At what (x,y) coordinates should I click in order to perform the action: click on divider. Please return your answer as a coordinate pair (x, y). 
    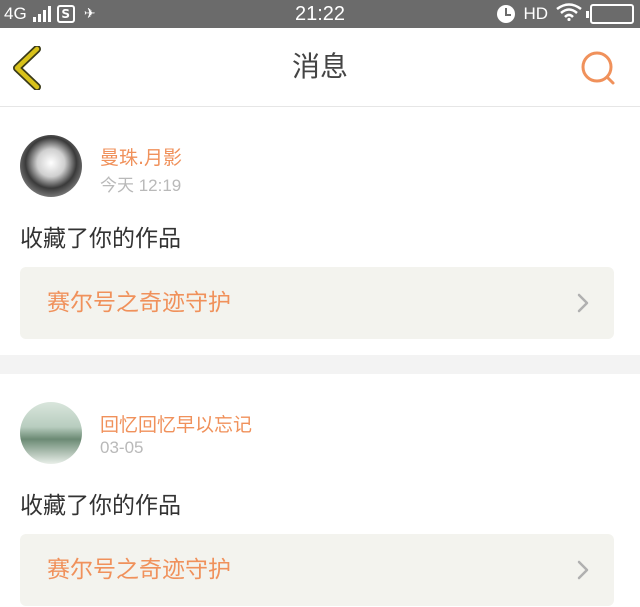
    Looking at the image, I should click on (320, 364).